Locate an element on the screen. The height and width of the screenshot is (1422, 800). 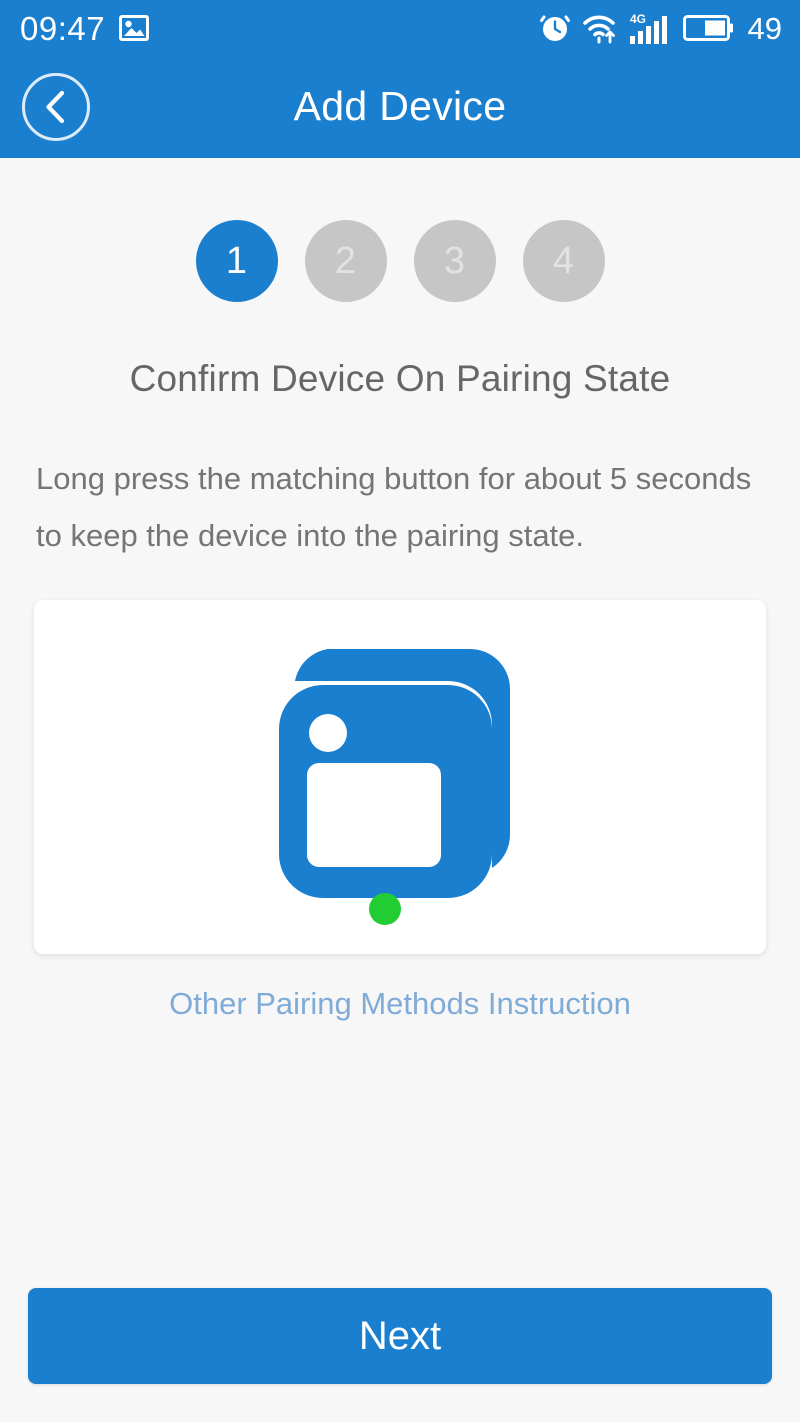
status-bar-left: 09:47 is located at coordinates (85, 28).